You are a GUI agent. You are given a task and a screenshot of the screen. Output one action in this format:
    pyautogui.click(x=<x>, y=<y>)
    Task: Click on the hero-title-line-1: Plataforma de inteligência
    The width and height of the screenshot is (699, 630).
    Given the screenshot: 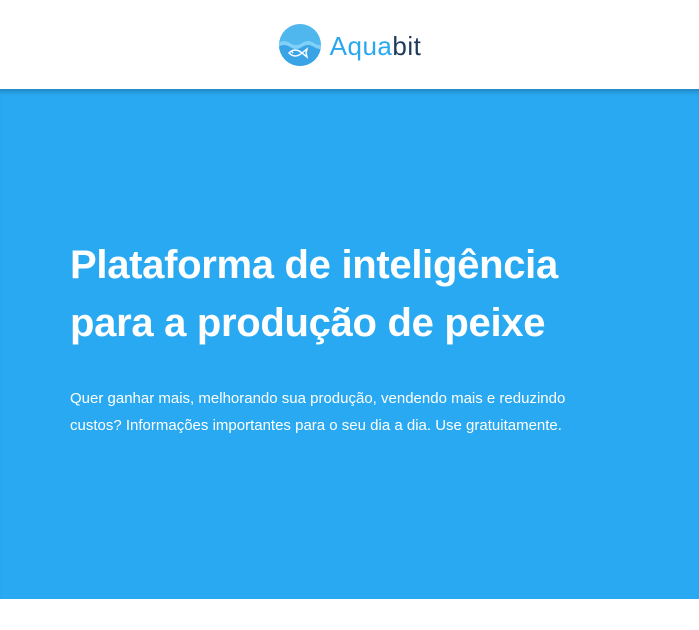 What is the action you would take?
    pyautogui.click(x=314, y=265)
    